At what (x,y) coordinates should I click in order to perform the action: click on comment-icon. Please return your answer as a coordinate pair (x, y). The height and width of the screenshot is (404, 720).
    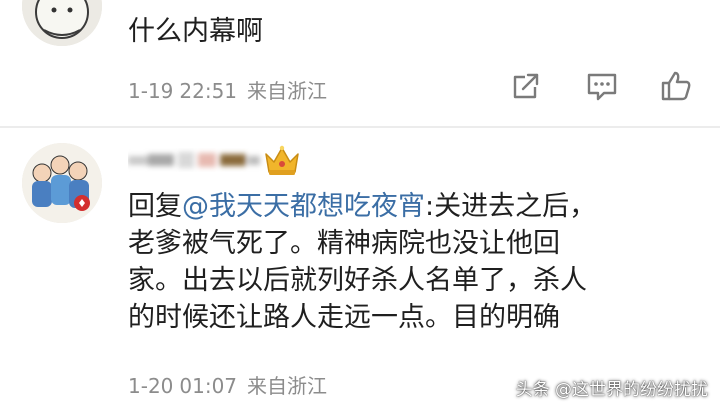
    Looking at the image, I should click on (602, 86).